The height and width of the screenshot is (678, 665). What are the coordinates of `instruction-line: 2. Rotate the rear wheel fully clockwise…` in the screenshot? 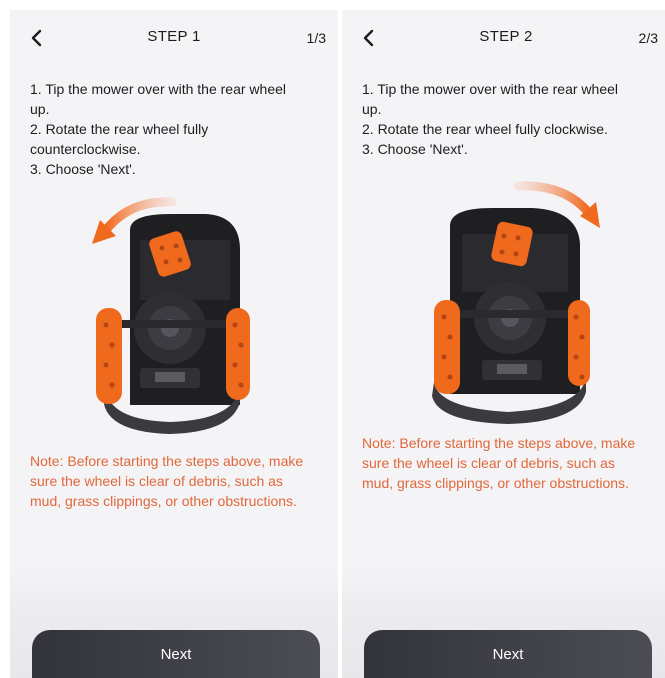 It's located at (485, 129).